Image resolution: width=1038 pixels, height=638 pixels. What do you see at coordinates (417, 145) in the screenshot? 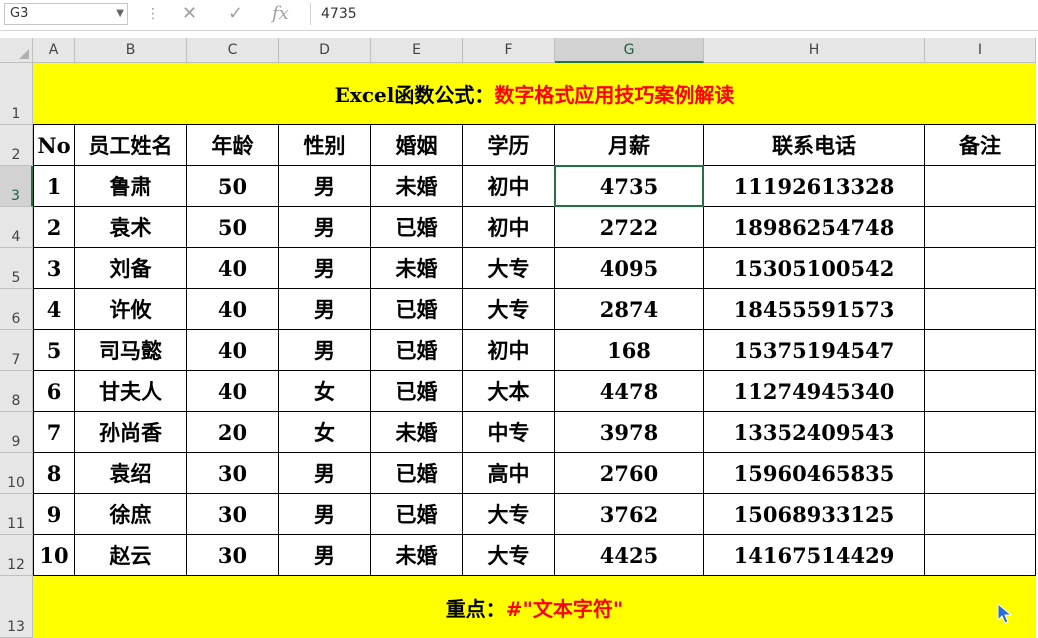
I see `header-cell: 婚姻` at bounding box center [417, 145].